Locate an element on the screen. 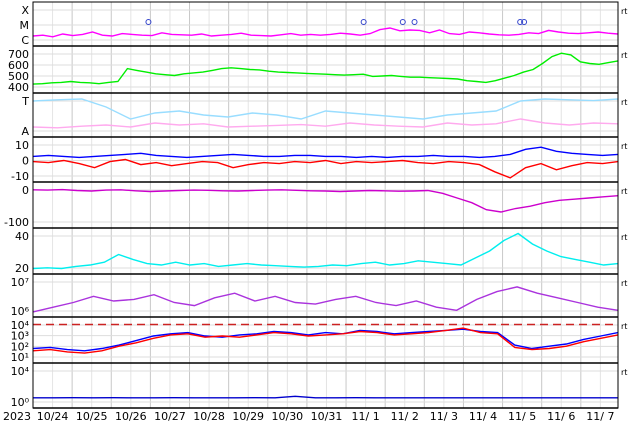 Image resolution: width=634 pixels, height=424 pixels. y-tick-label: 10⁶ is located at coordinates (20, 311).